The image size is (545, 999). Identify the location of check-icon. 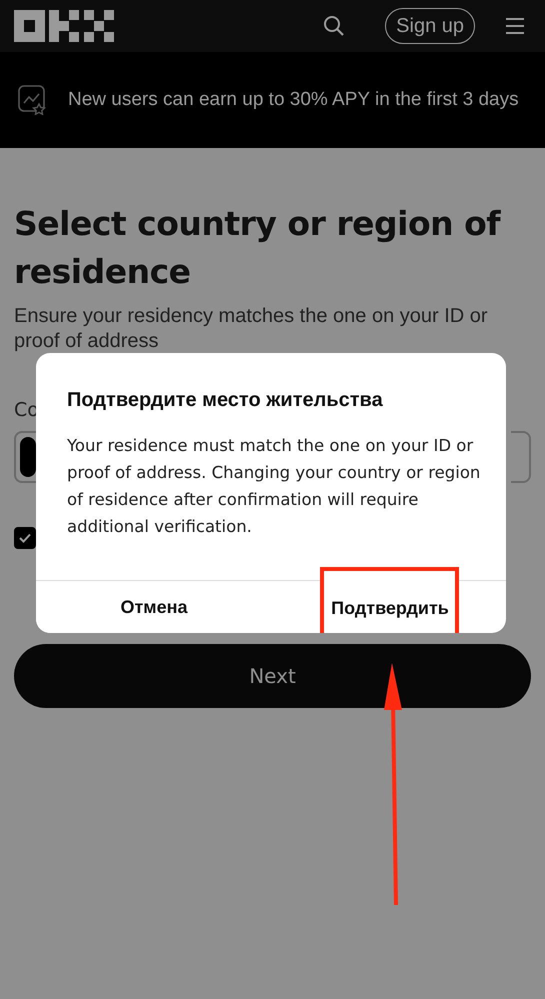
(25, 538).